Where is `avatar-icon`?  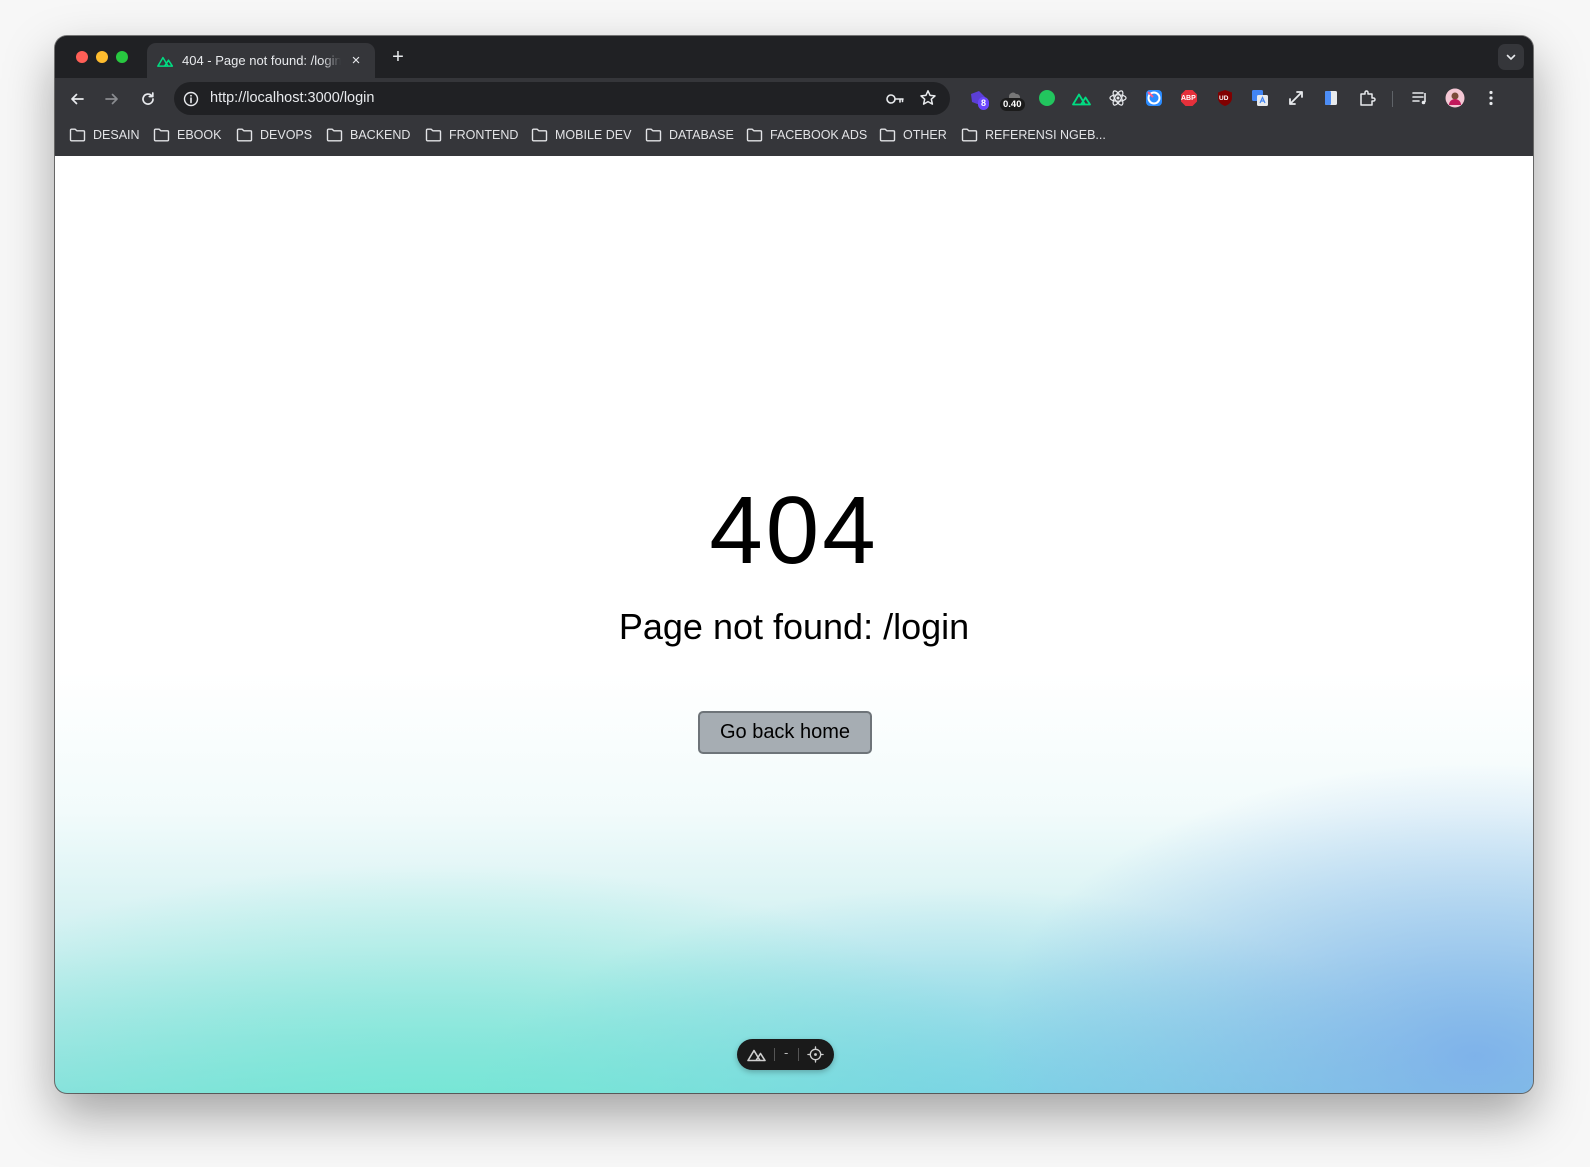 avatar-icon is located at coordinates (1455, 98).